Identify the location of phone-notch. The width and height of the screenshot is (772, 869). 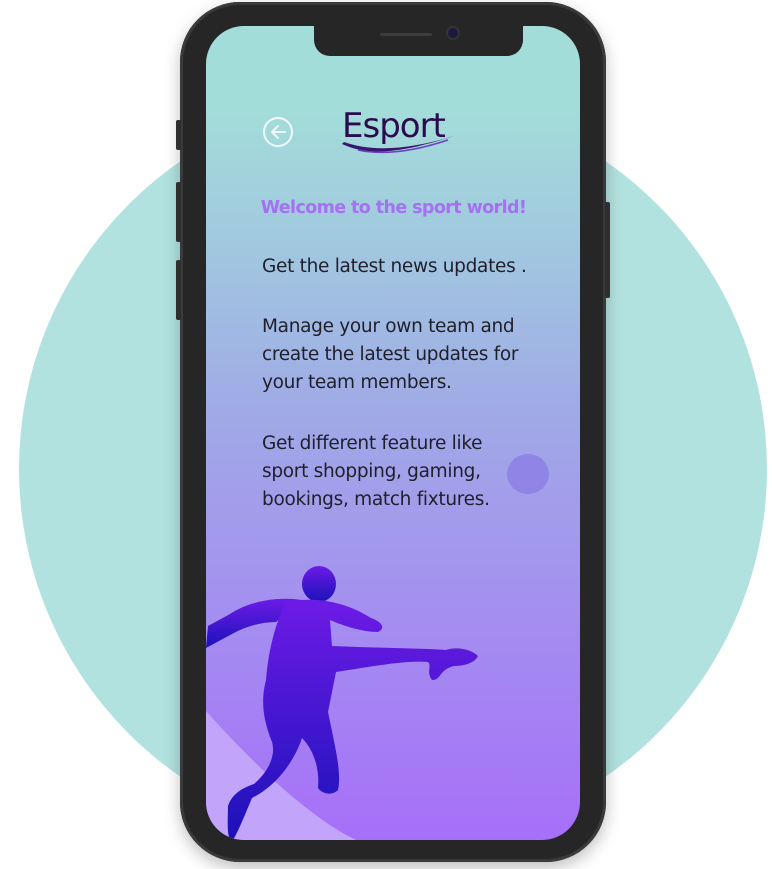
(418, 41).